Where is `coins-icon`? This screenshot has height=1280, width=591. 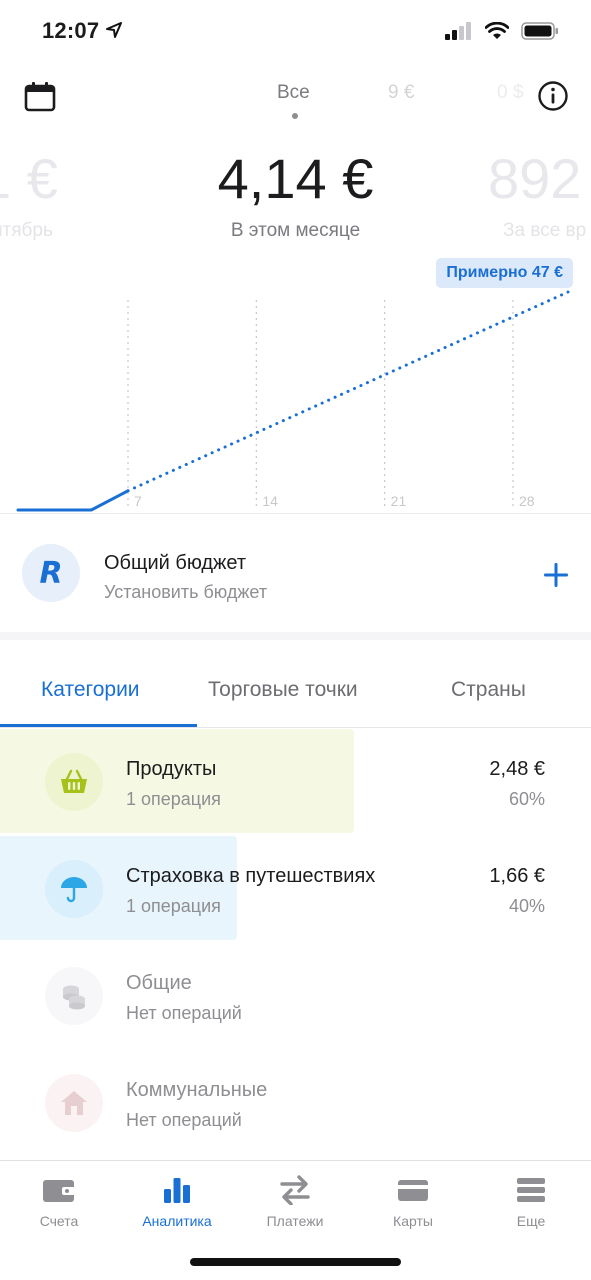 coins-icon is located at coordinates (74, 997).